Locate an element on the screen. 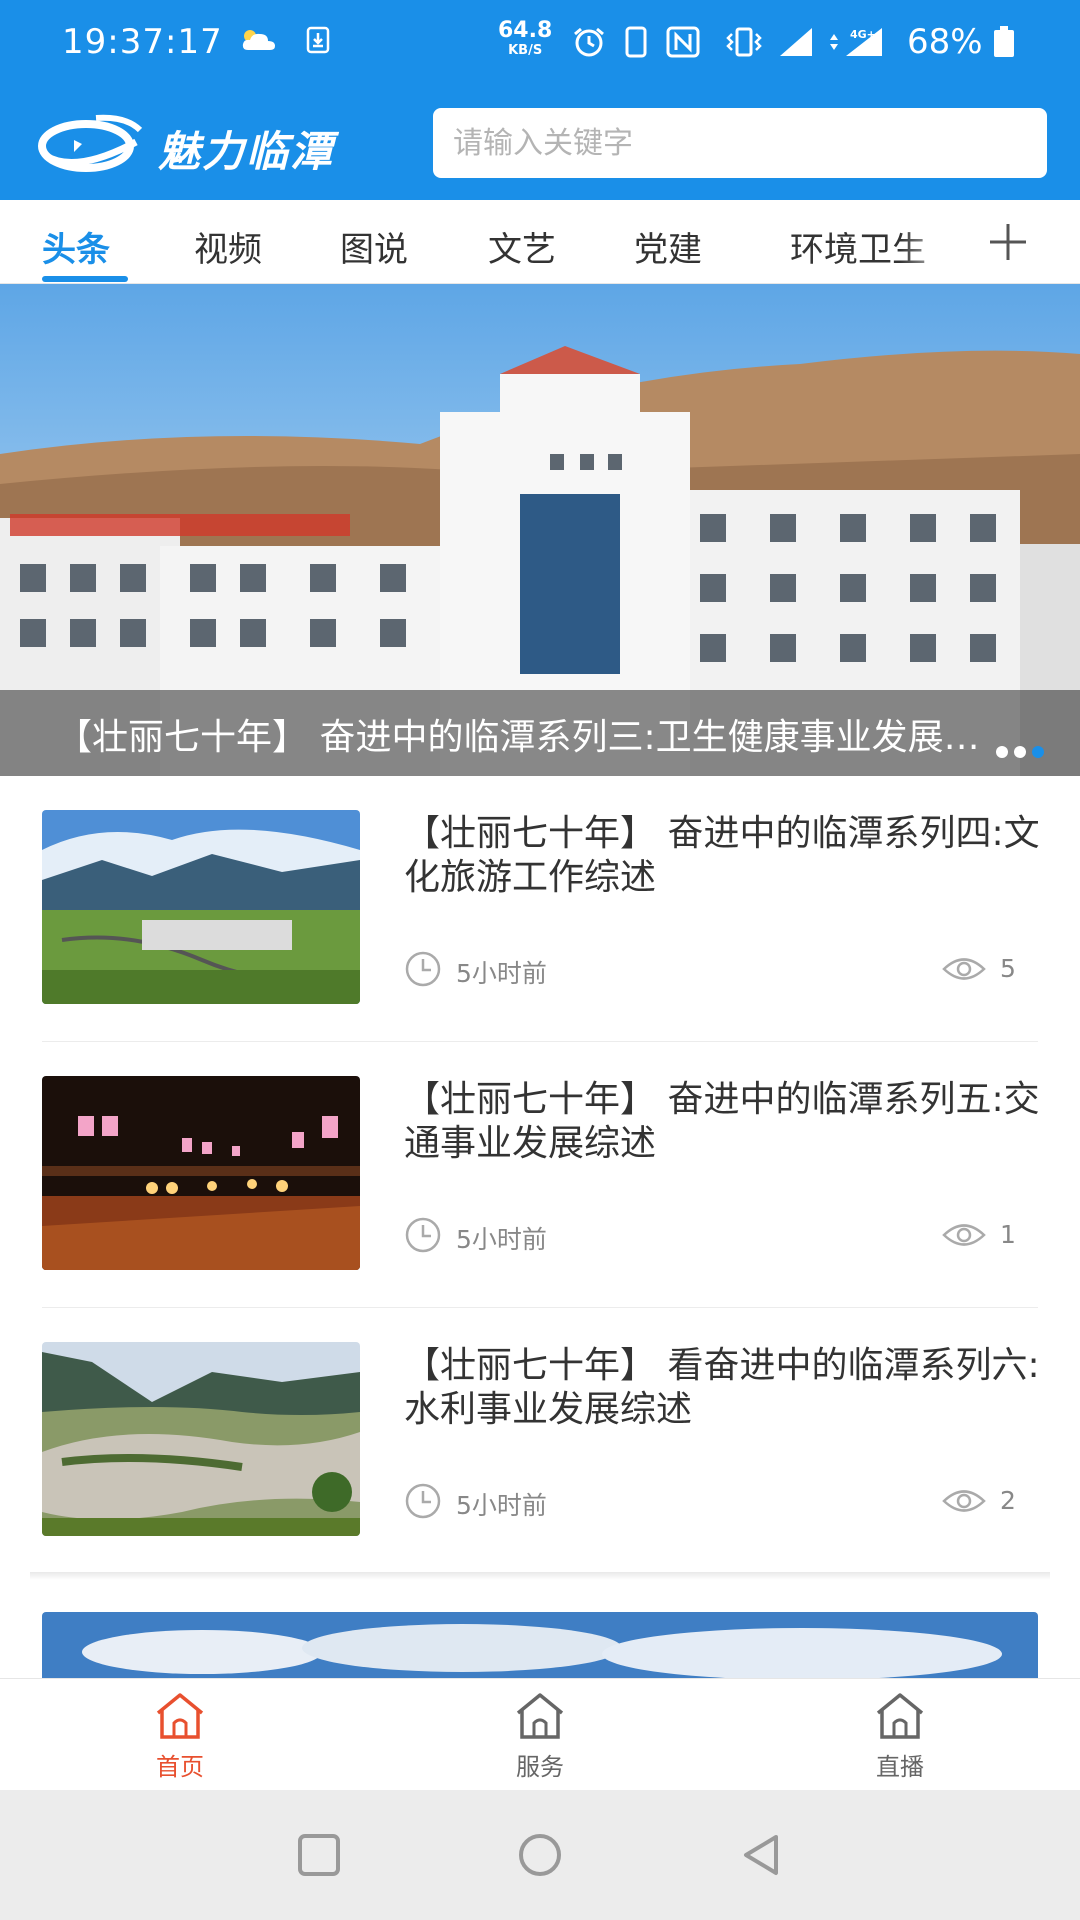 Image resolution: width=1080 pixels, height=1920 pixels. news-title: 【壮丽七十年】 奋进中的临潭系列四:文化旅游工作综述 is located at coordinates (722, 855).